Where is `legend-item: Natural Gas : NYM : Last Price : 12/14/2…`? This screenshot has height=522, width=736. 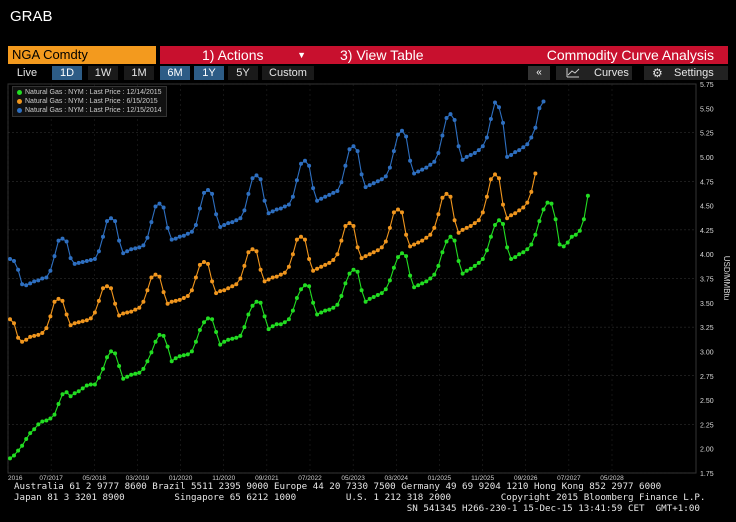 legend-item: Natural Gas : NYM : Last Price : 12/14/2… is located at coordinates (89, 92).